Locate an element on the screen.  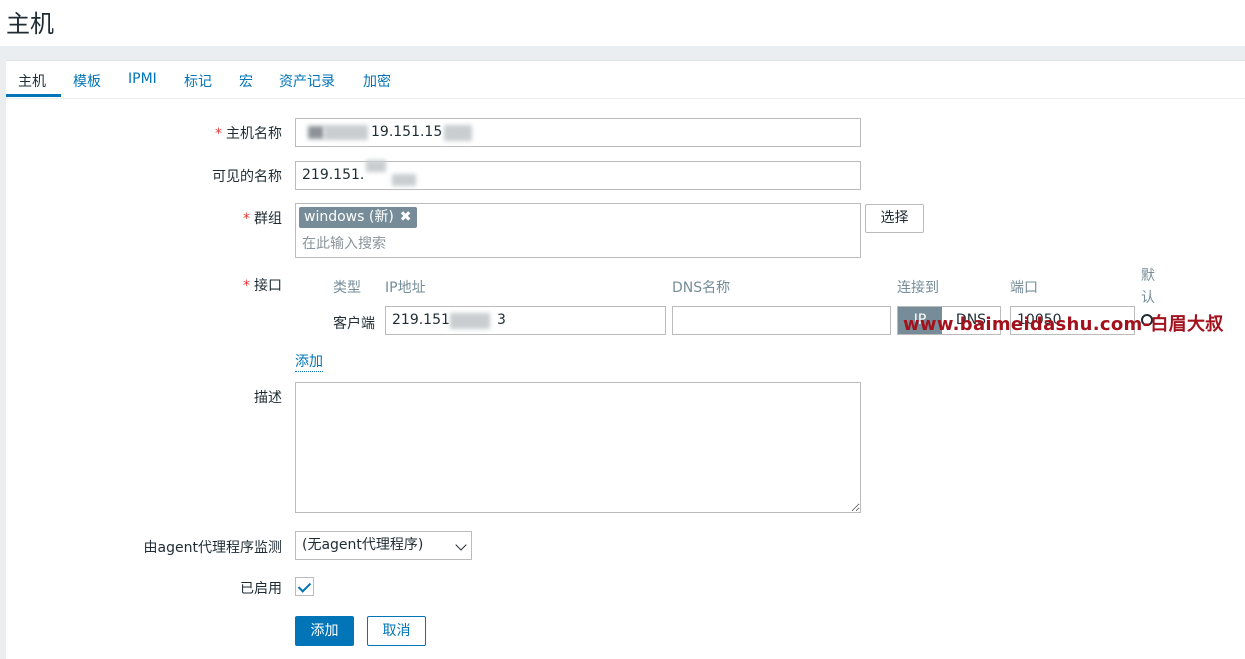
chip-remove-icon: ✖ is located at coordinates (406, 217).